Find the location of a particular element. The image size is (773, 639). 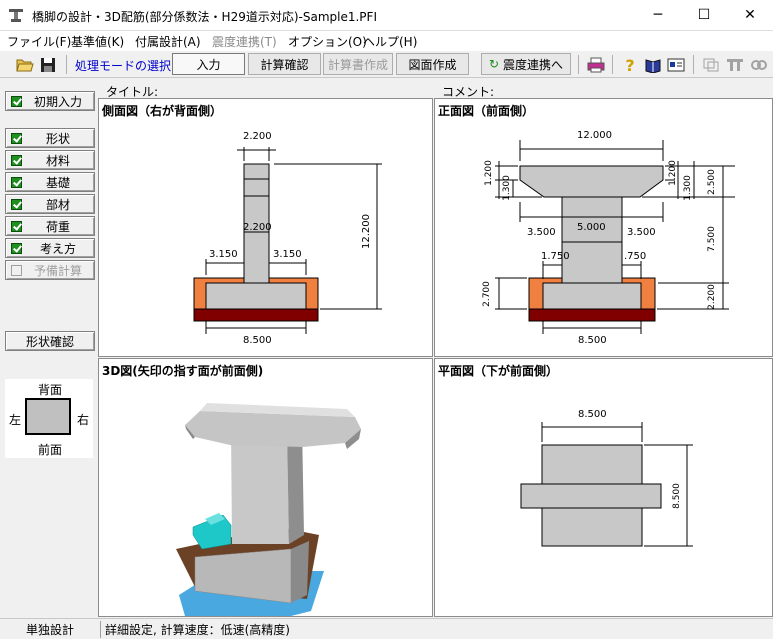

front-dim-footing-height-right: 2.200 is located at coordinates (712, 297).